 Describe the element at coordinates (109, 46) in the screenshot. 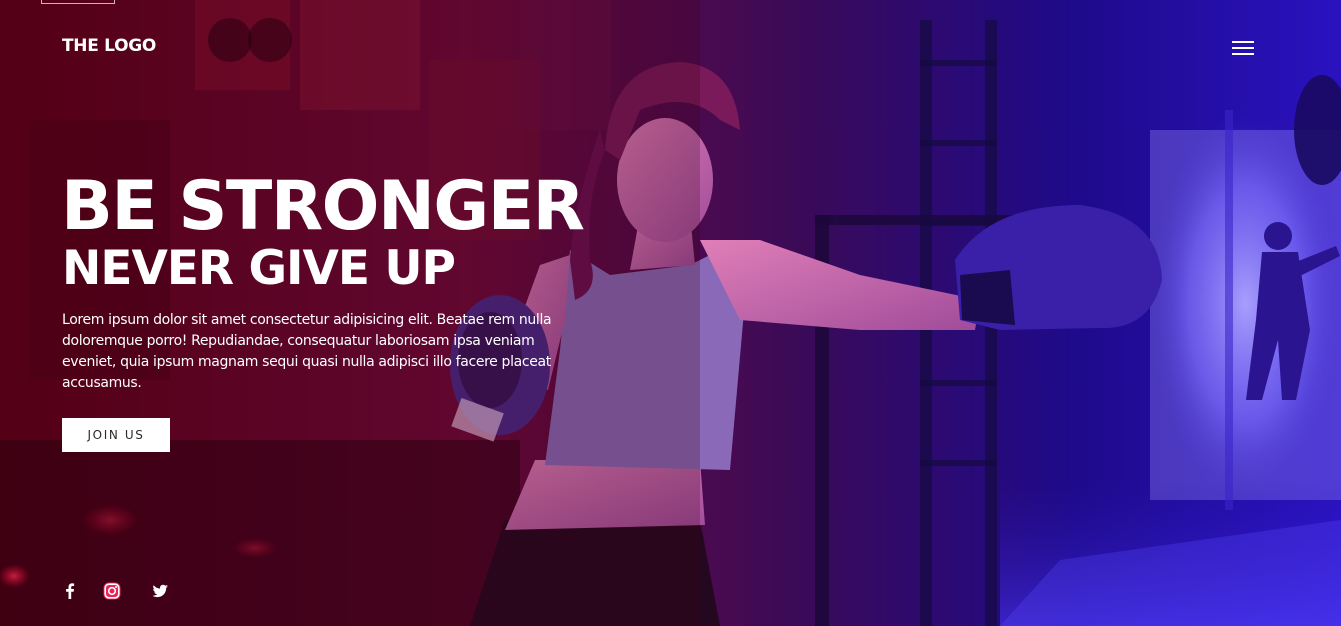

I see `site-logo: THE LOGO` at that location.